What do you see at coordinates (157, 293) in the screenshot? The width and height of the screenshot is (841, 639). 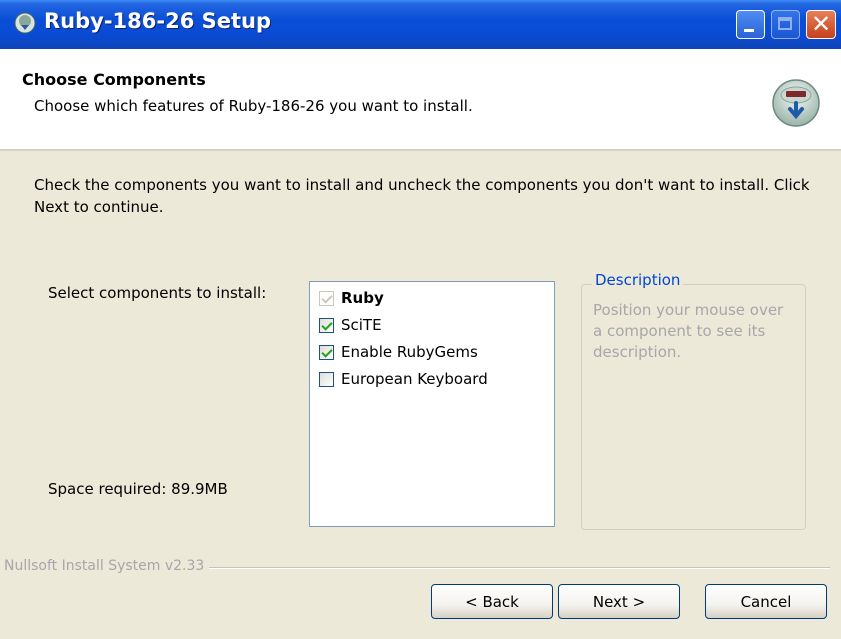 I see `select-components-label: Select components to install:` at bounding box center [157, 293].